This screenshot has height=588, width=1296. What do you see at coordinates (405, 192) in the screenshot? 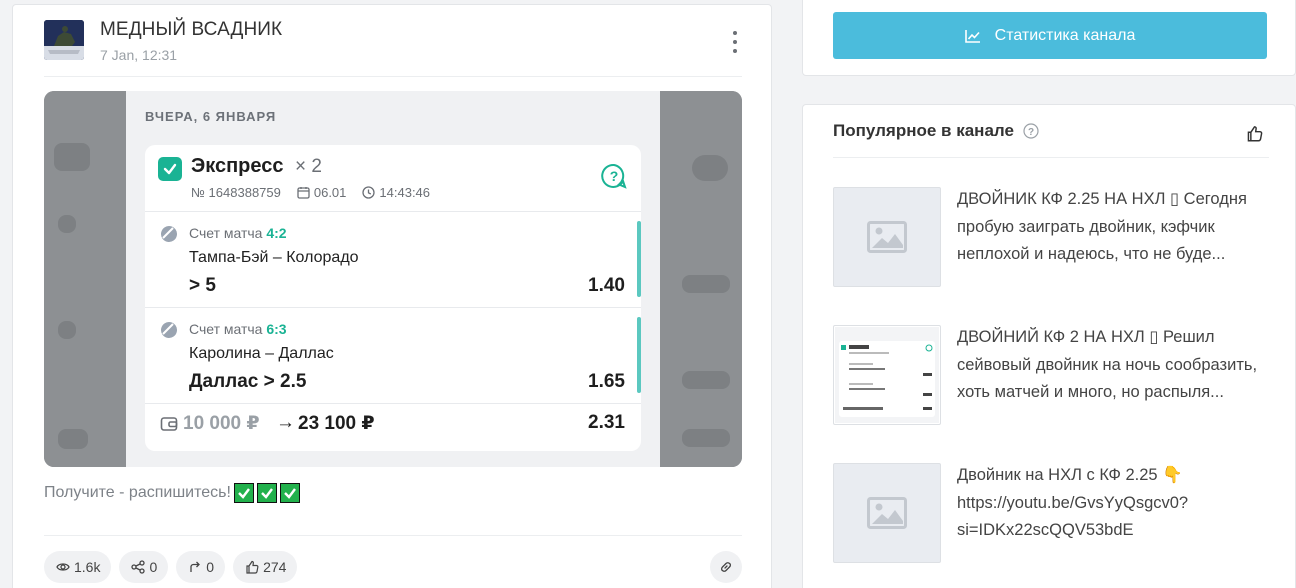
I see `bet-time: 14:43:46` at bounding box center [405, 192].